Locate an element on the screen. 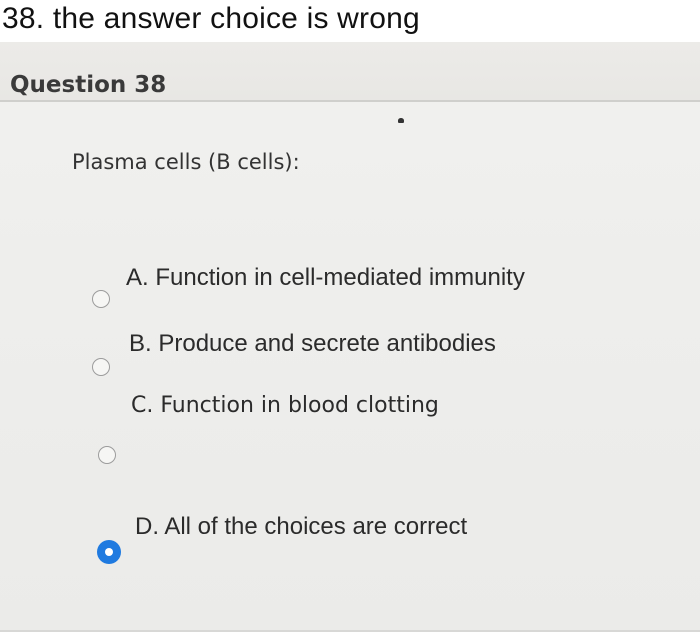 The height and width of the screenshot is (632, 700). mouse-pointer is located at coordinates (401, 120).